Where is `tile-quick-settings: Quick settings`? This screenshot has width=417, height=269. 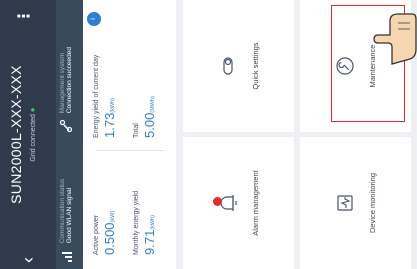 tile-quick-settings: Quick settings is located at coordinates (238, 66).